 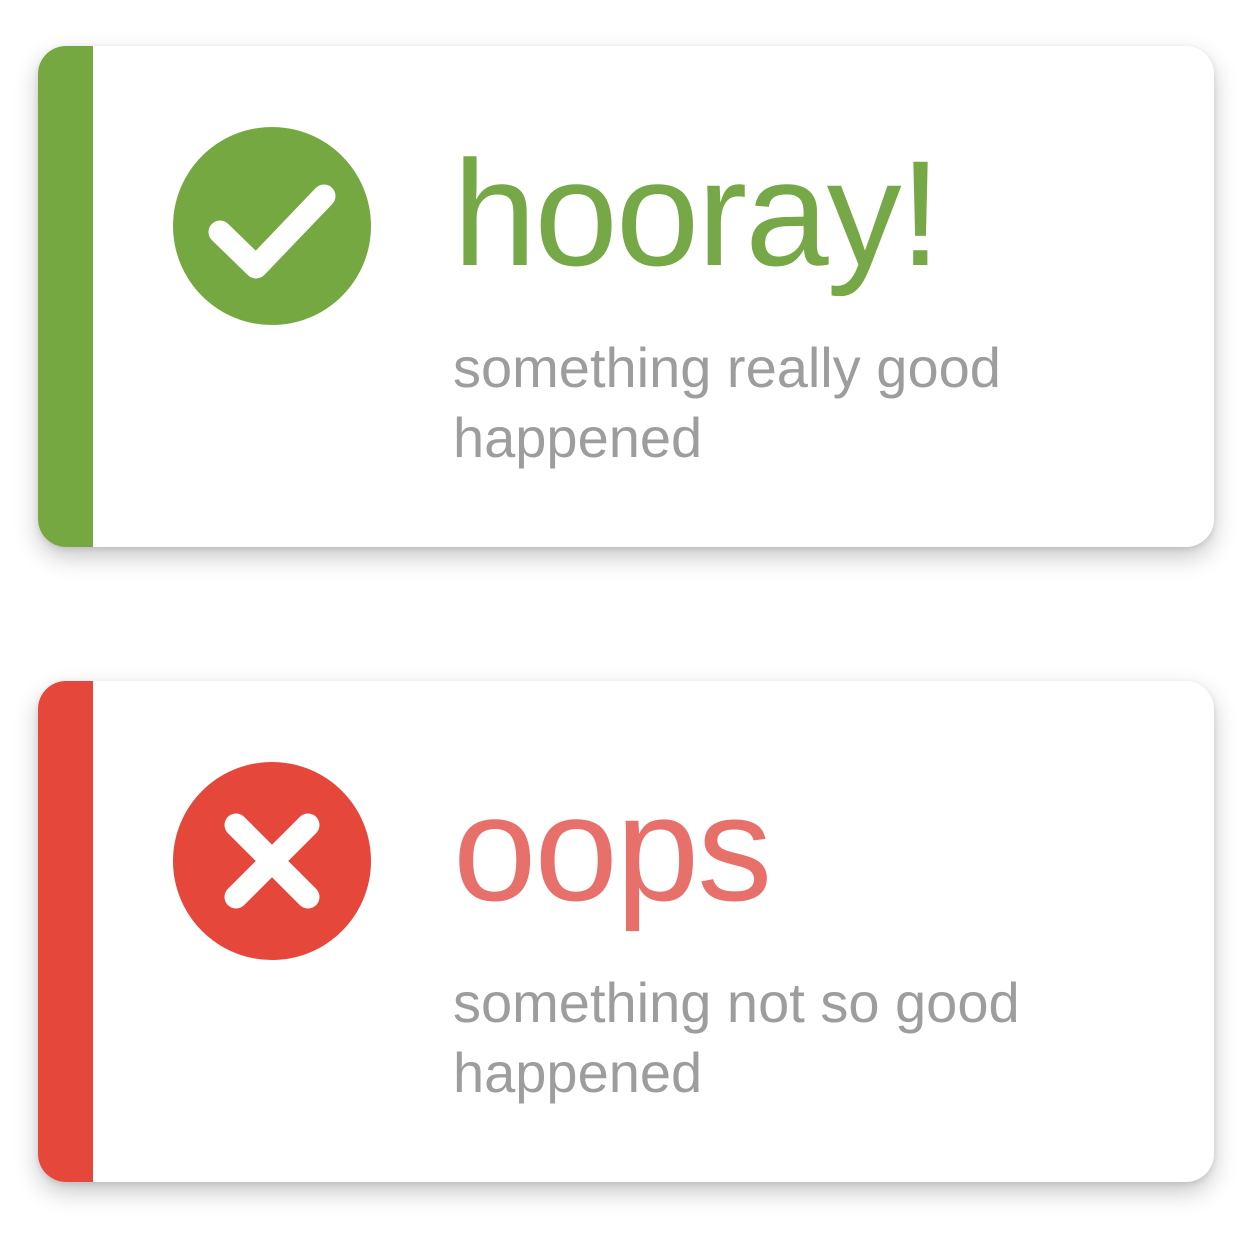 What do you see at coordinates (65, 296) in the screenshot?
I see `success-accent-bar` at bounding box center [65, 296].